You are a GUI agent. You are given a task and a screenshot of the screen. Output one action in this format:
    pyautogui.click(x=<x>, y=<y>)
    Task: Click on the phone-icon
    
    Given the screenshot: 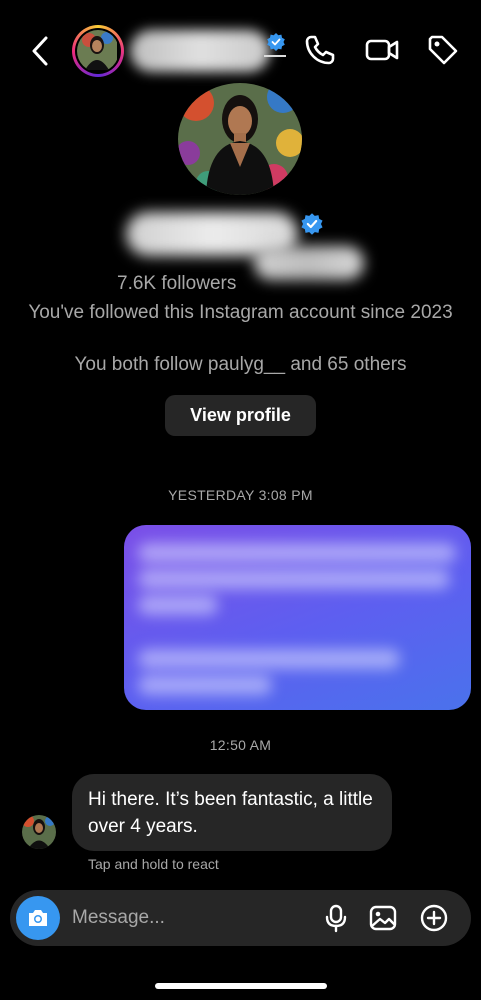 What is the action you would take?
    pyautogui.click(x=320, y=50)
    